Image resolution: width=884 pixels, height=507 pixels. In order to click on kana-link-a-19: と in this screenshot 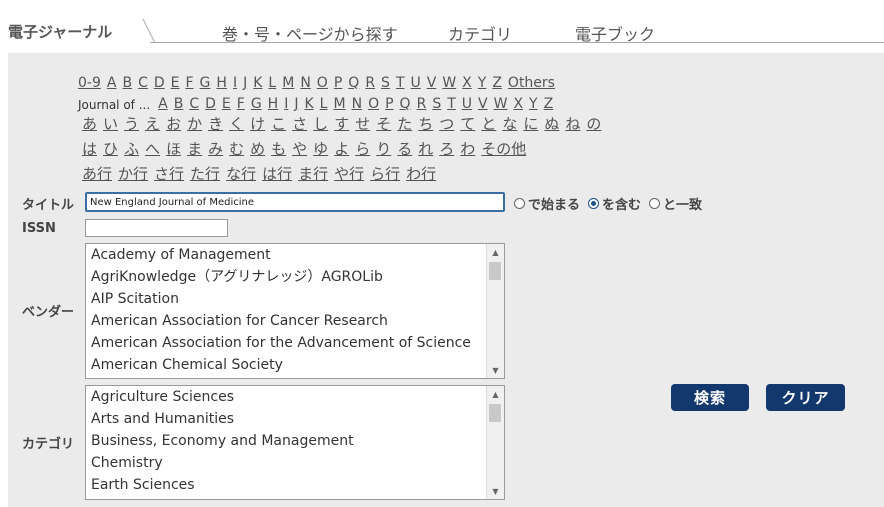, I will do `click(488, 123)`.